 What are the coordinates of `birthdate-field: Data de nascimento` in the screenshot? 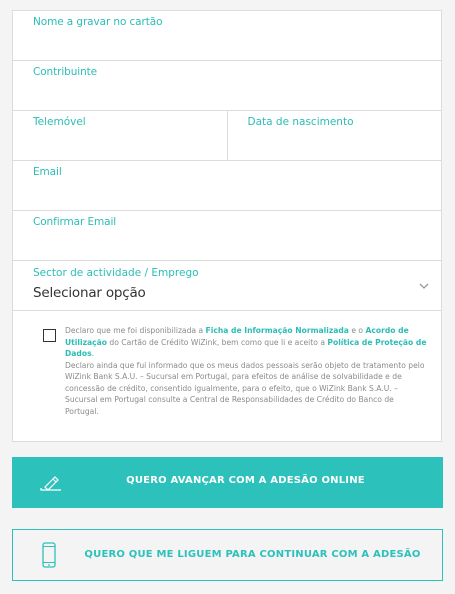 It's located at (334, 135).